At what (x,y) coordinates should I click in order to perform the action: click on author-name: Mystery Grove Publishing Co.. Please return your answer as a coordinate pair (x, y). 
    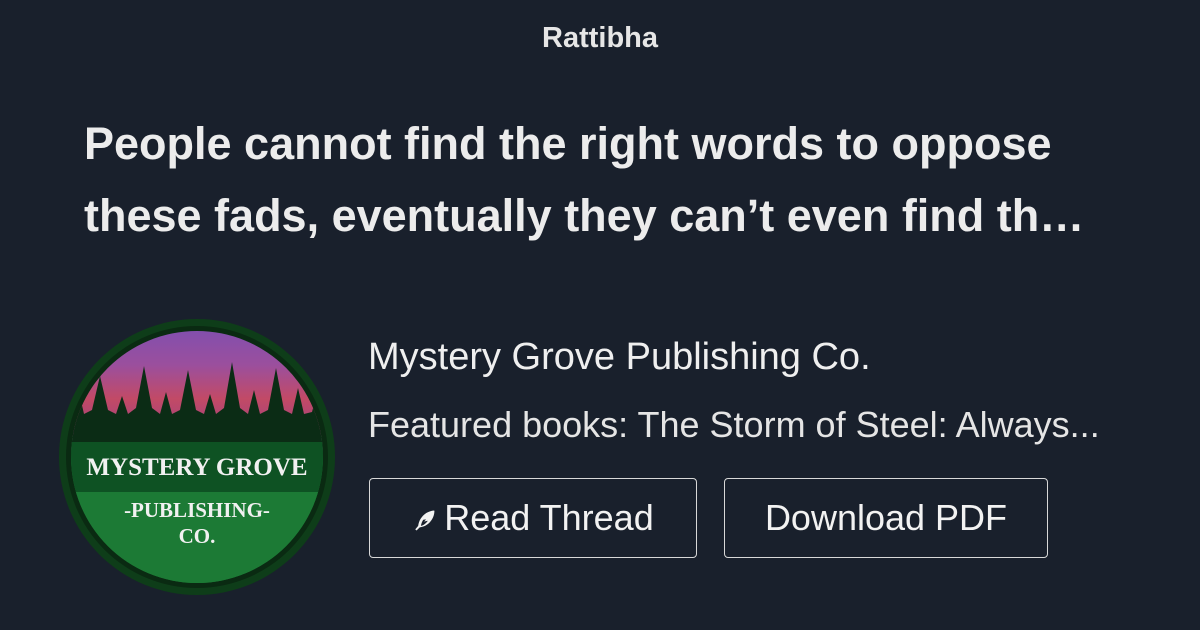
    Looking at the image, I should click on (619, 357).